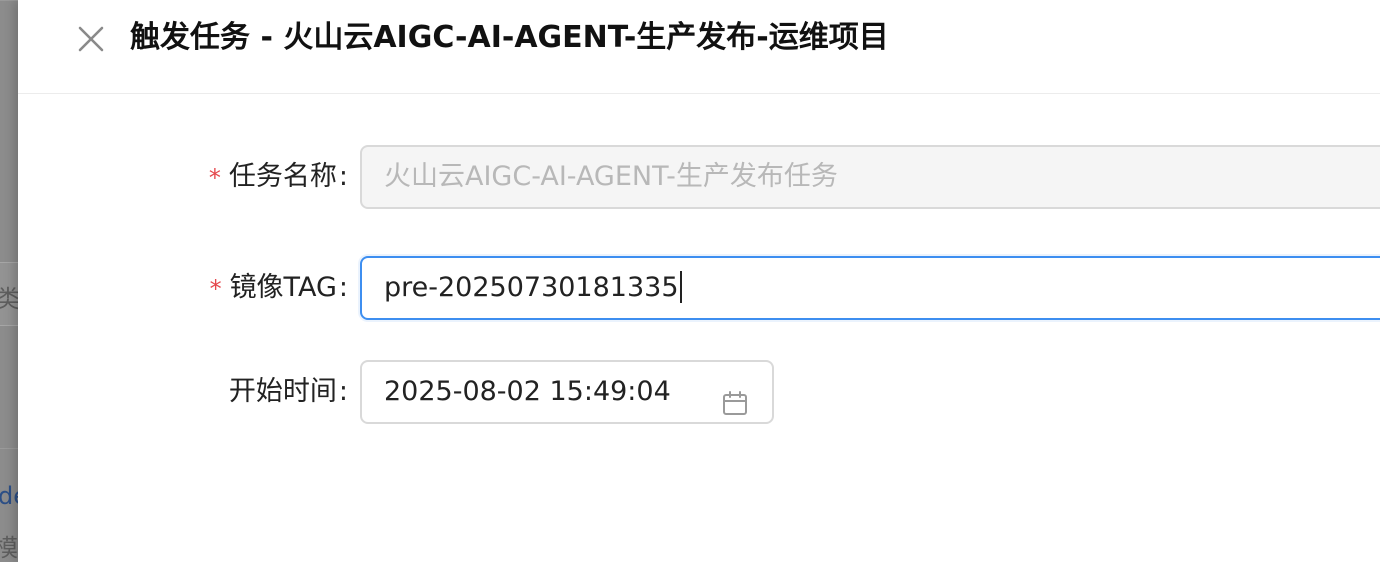  What do you see at coordinates (9, 299) in the screenshot?
I see `backdrop-text-type: 类型` at bounding box center [9, 299].